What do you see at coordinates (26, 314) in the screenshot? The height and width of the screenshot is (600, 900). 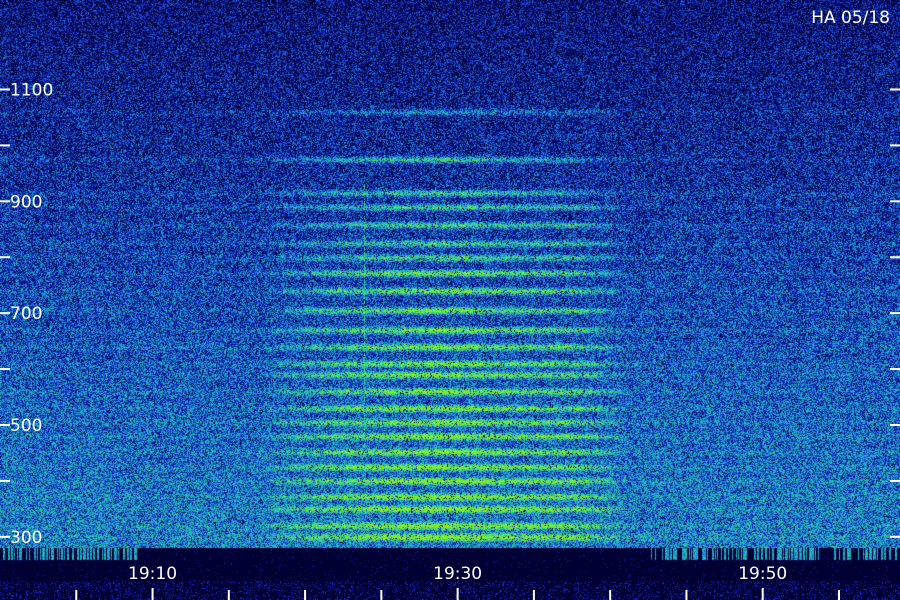 I see `y-tick-label: 700` at bounding box center [26, 314].